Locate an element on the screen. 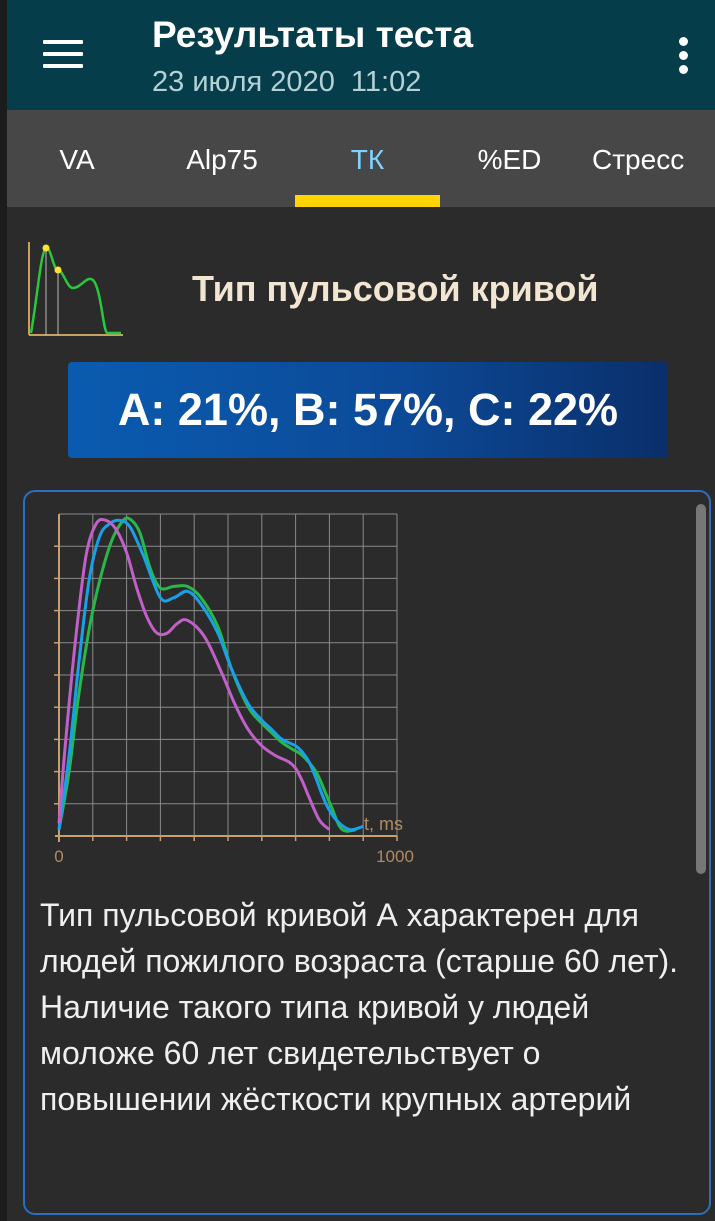 The height and width of the screenshot is (1221, 715). hamburger-menu-icon is located at coordinates (63, 54).